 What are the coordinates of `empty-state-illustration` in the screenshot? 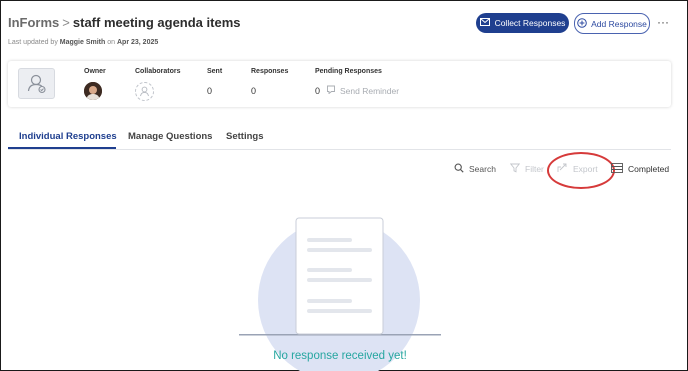 It's located at (340, 294).